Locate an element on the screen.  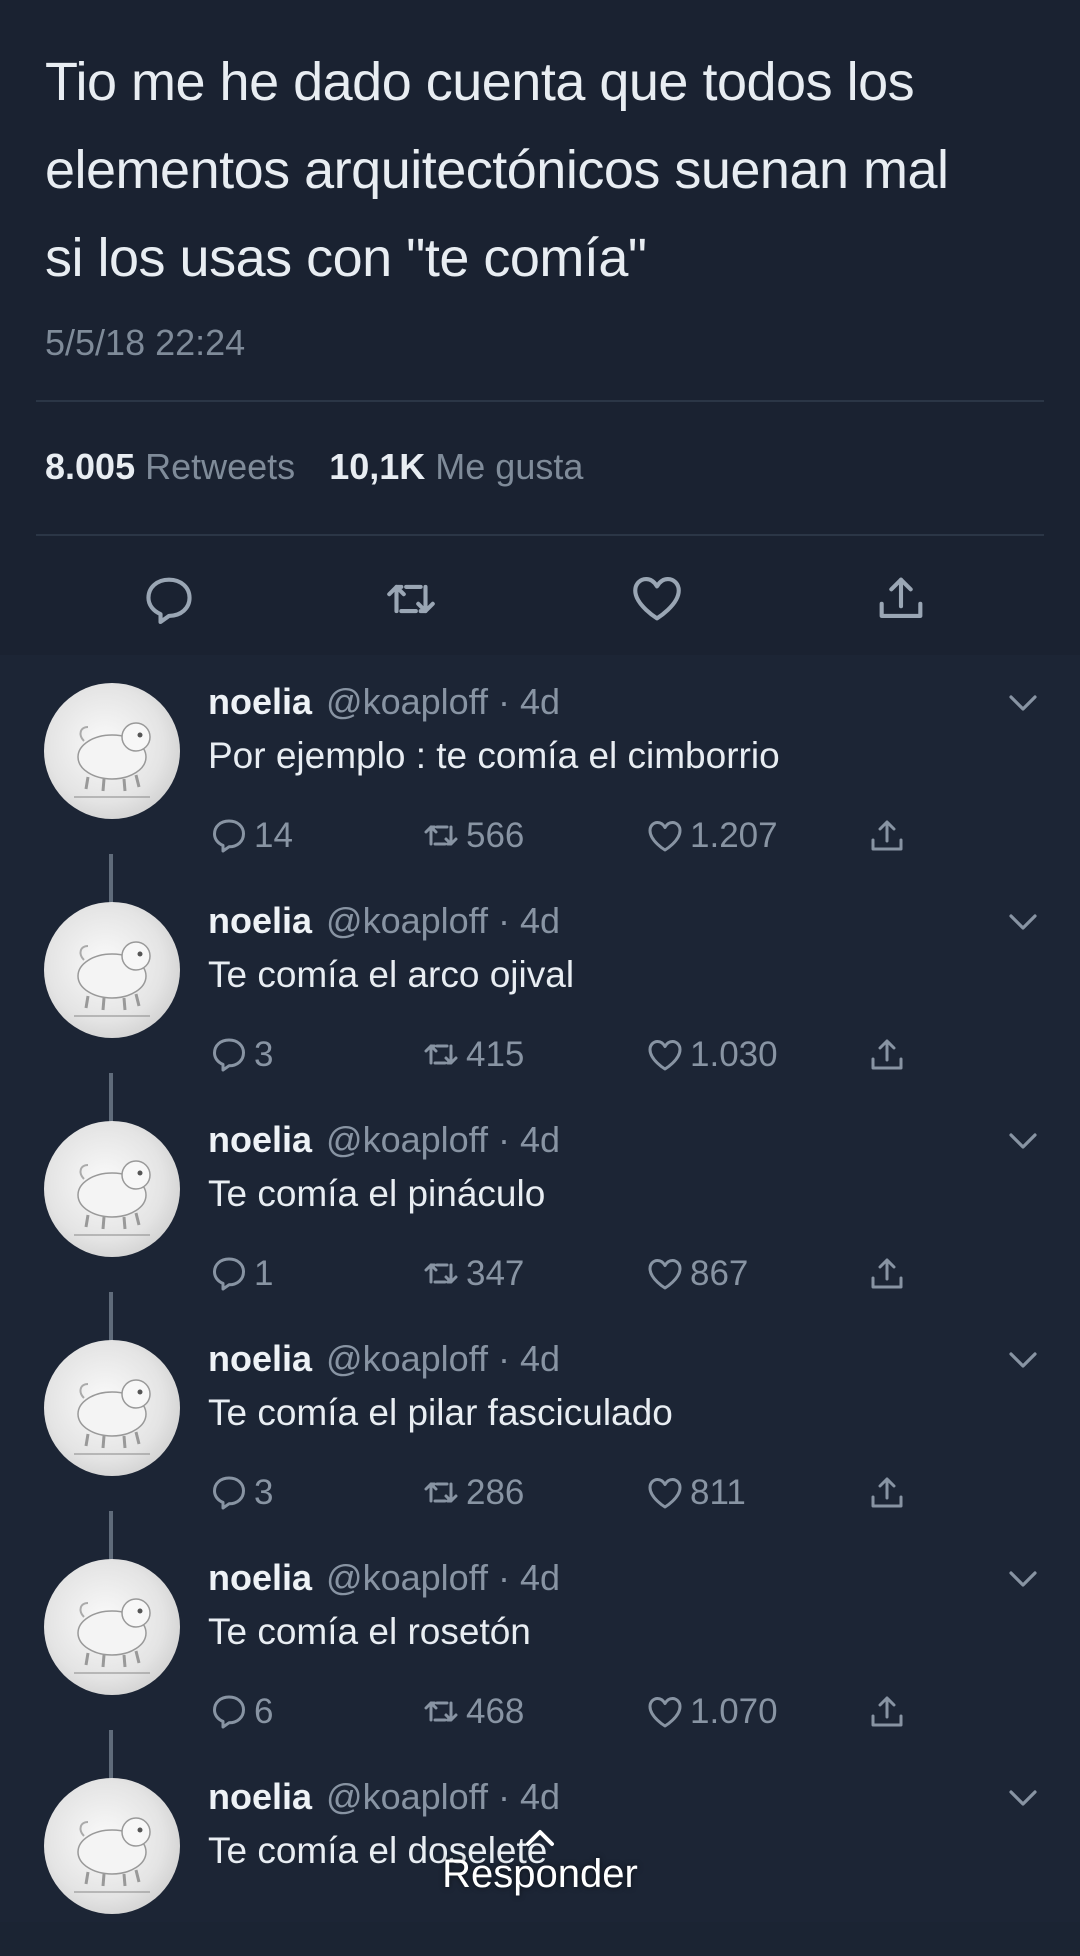
like-action: 1.030 is located at coordinates (711, 1055).